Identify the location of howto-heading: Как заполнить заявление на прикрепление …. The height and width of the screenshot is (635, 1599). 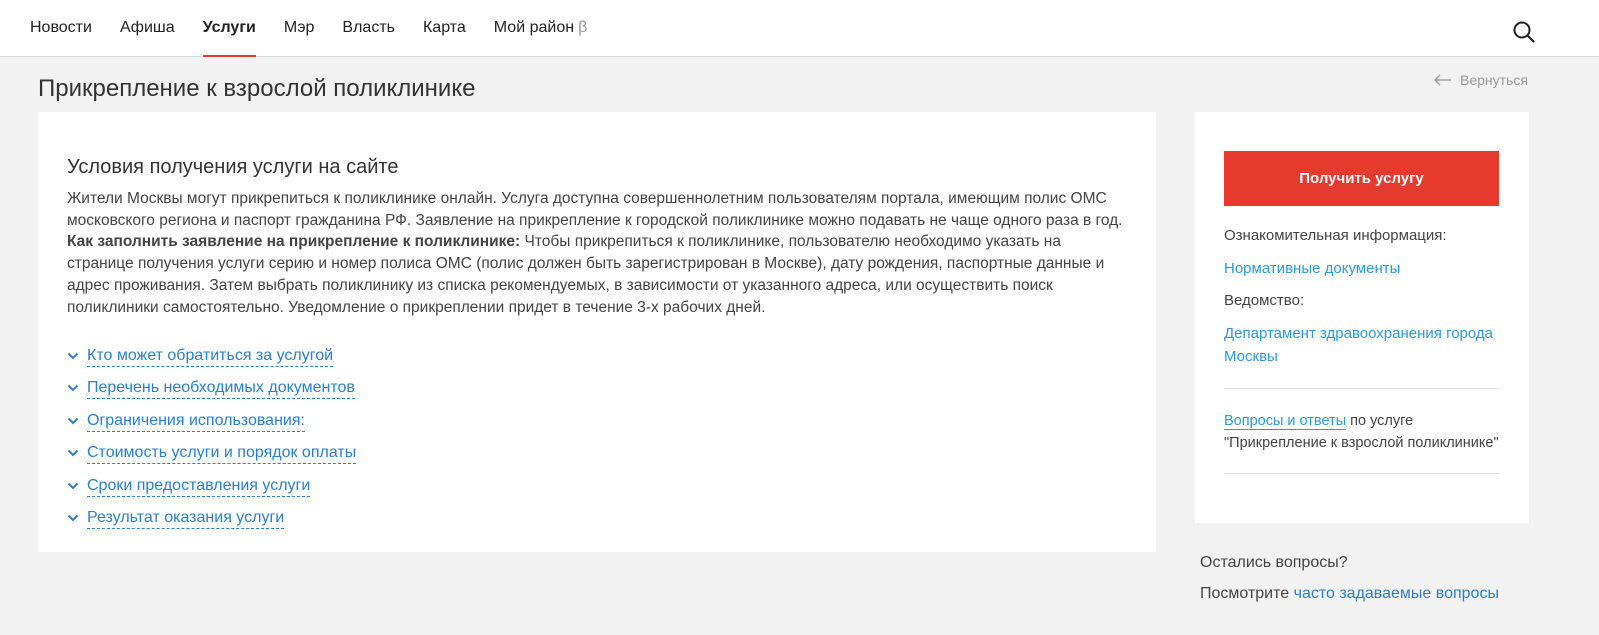
(294, 242).